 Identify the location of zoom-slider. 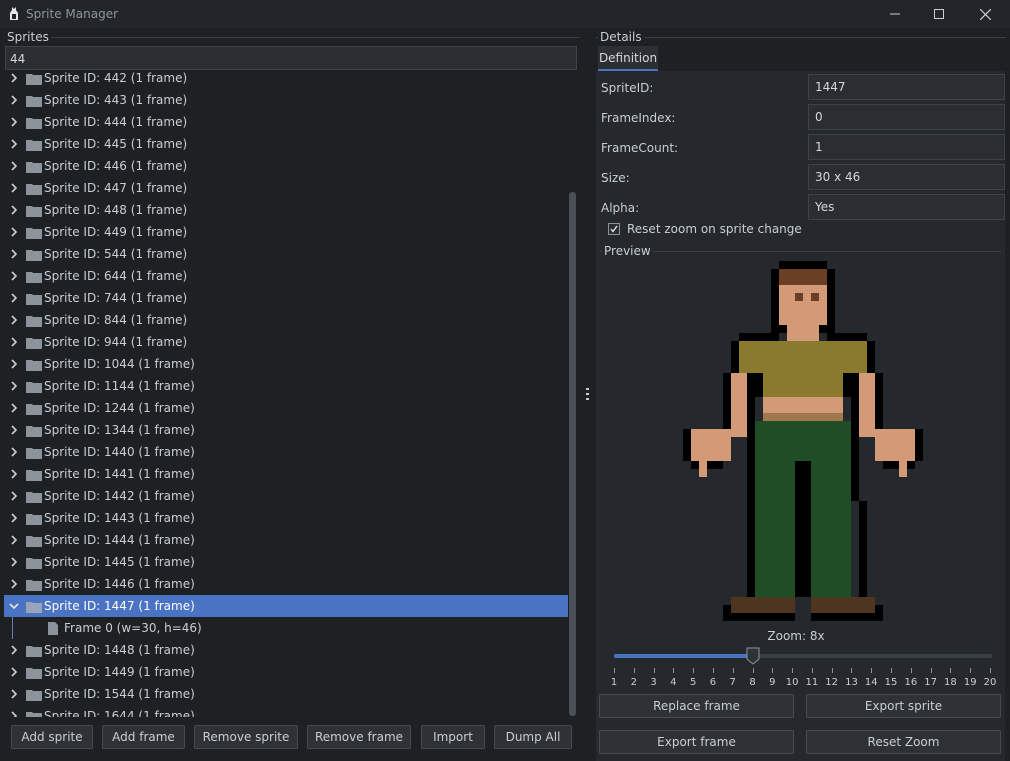
(803, 656).